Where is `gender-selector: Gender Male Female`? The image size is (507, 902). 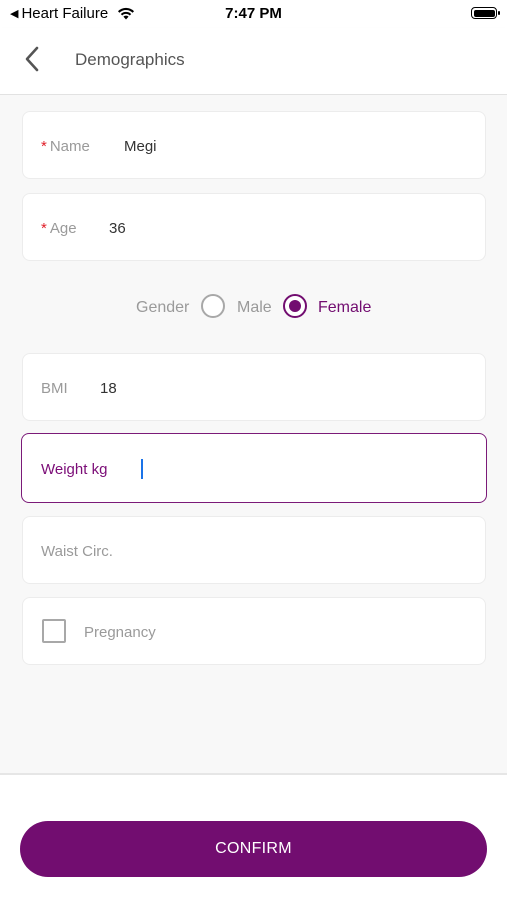 gender-selector: Gender Male Female is located at coordinates (253, 308).